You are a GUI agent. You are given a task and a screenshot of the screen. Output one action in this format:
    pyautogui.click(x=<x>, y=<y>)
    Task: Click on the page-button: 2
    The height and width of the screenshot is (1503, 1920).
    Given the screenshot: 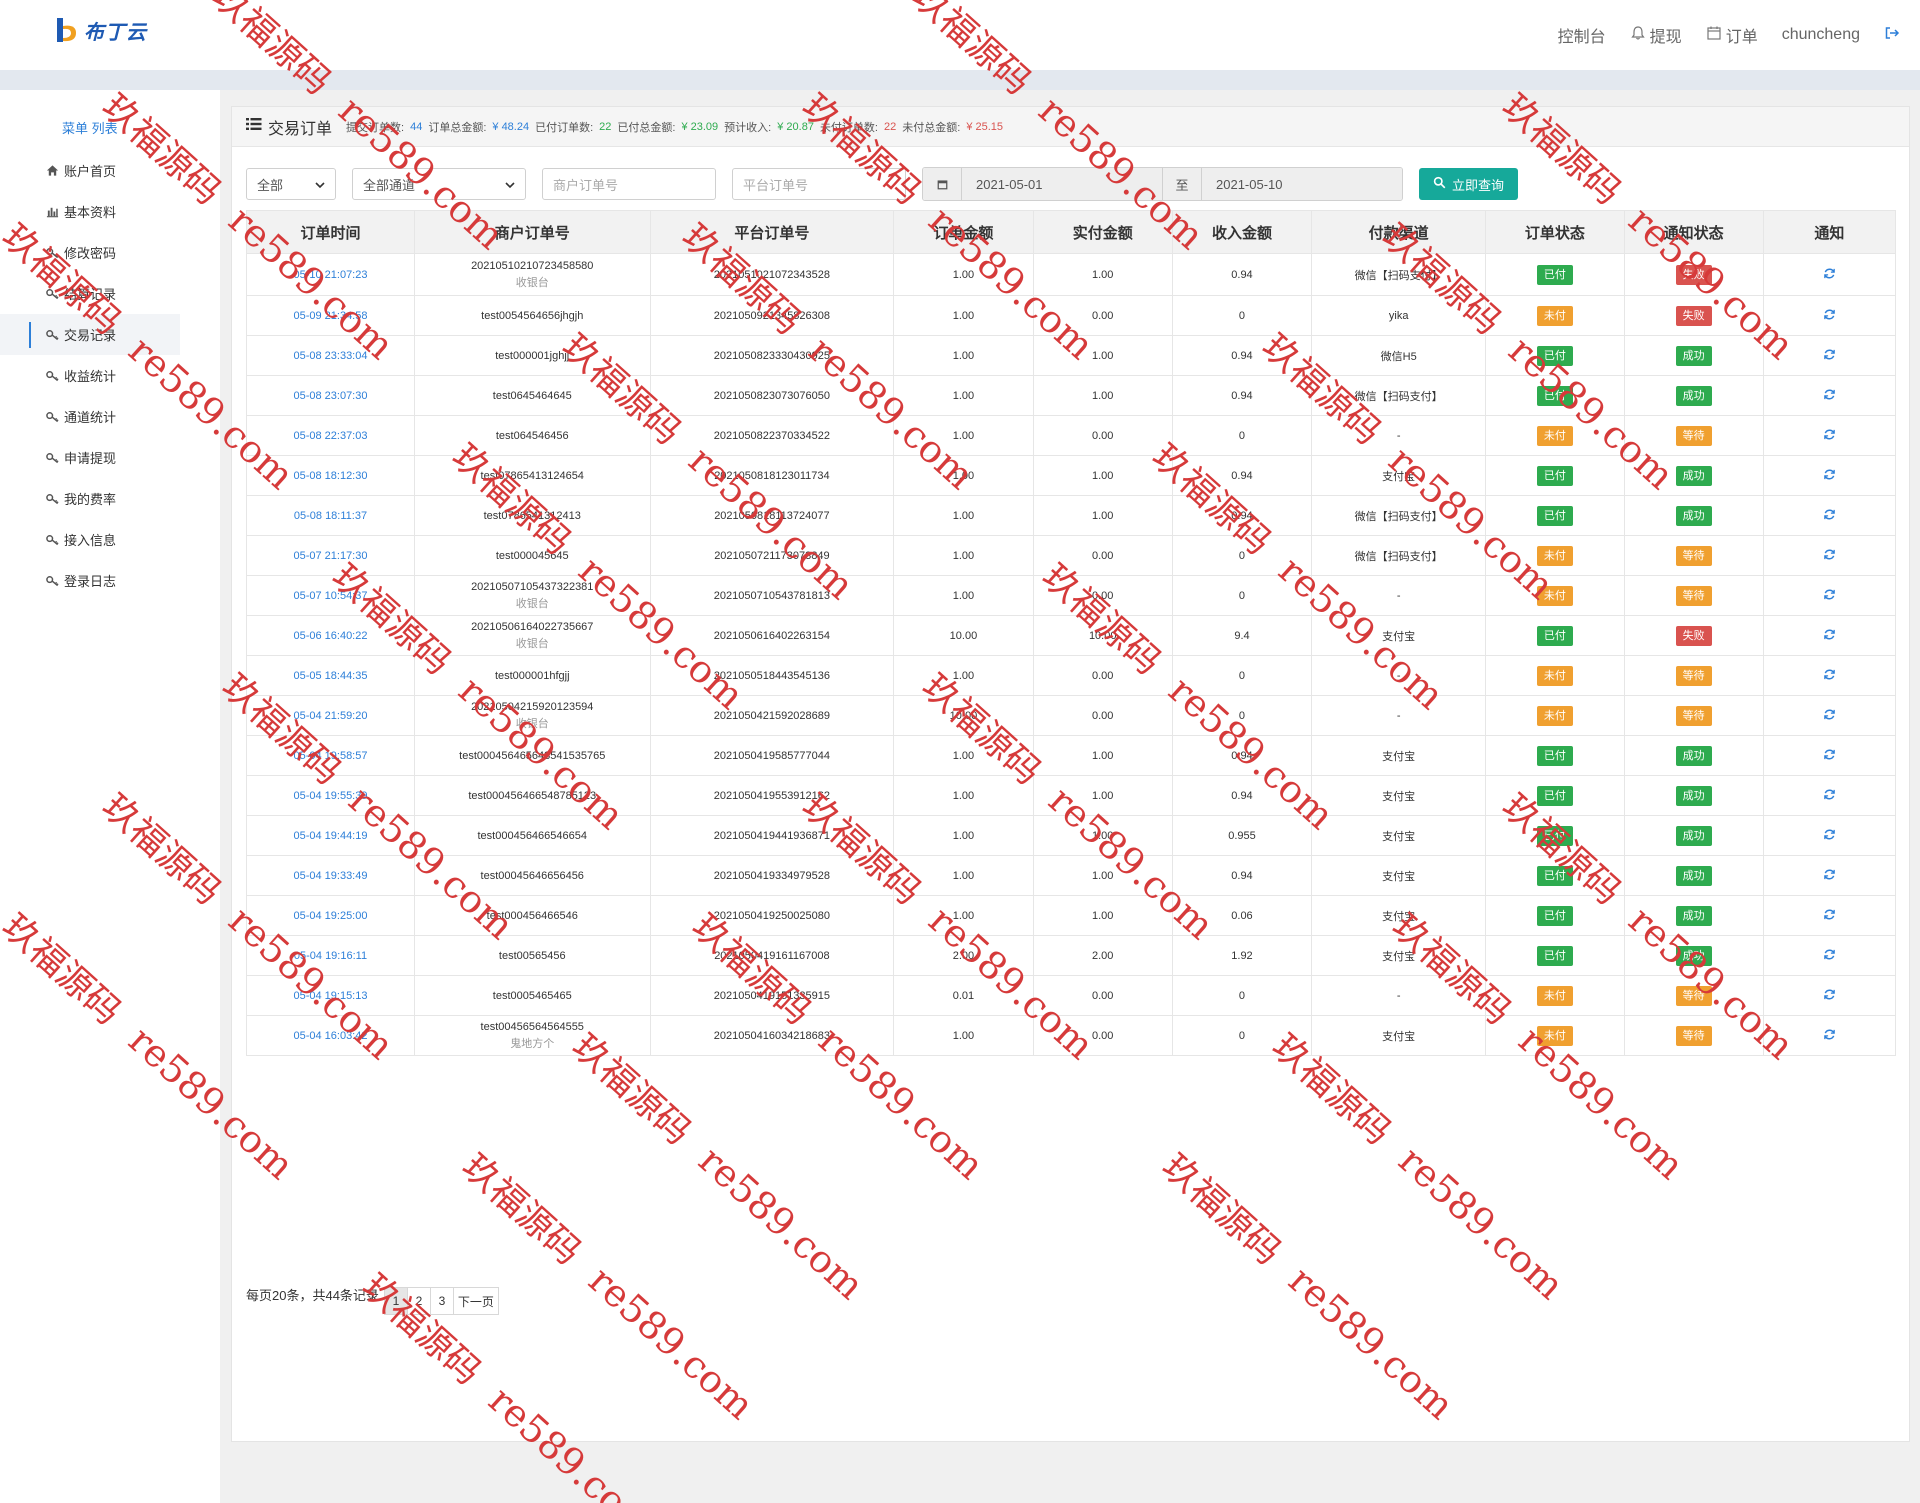 What is the action you would take?
    pyautogui.click(x=418, y=1301)
    